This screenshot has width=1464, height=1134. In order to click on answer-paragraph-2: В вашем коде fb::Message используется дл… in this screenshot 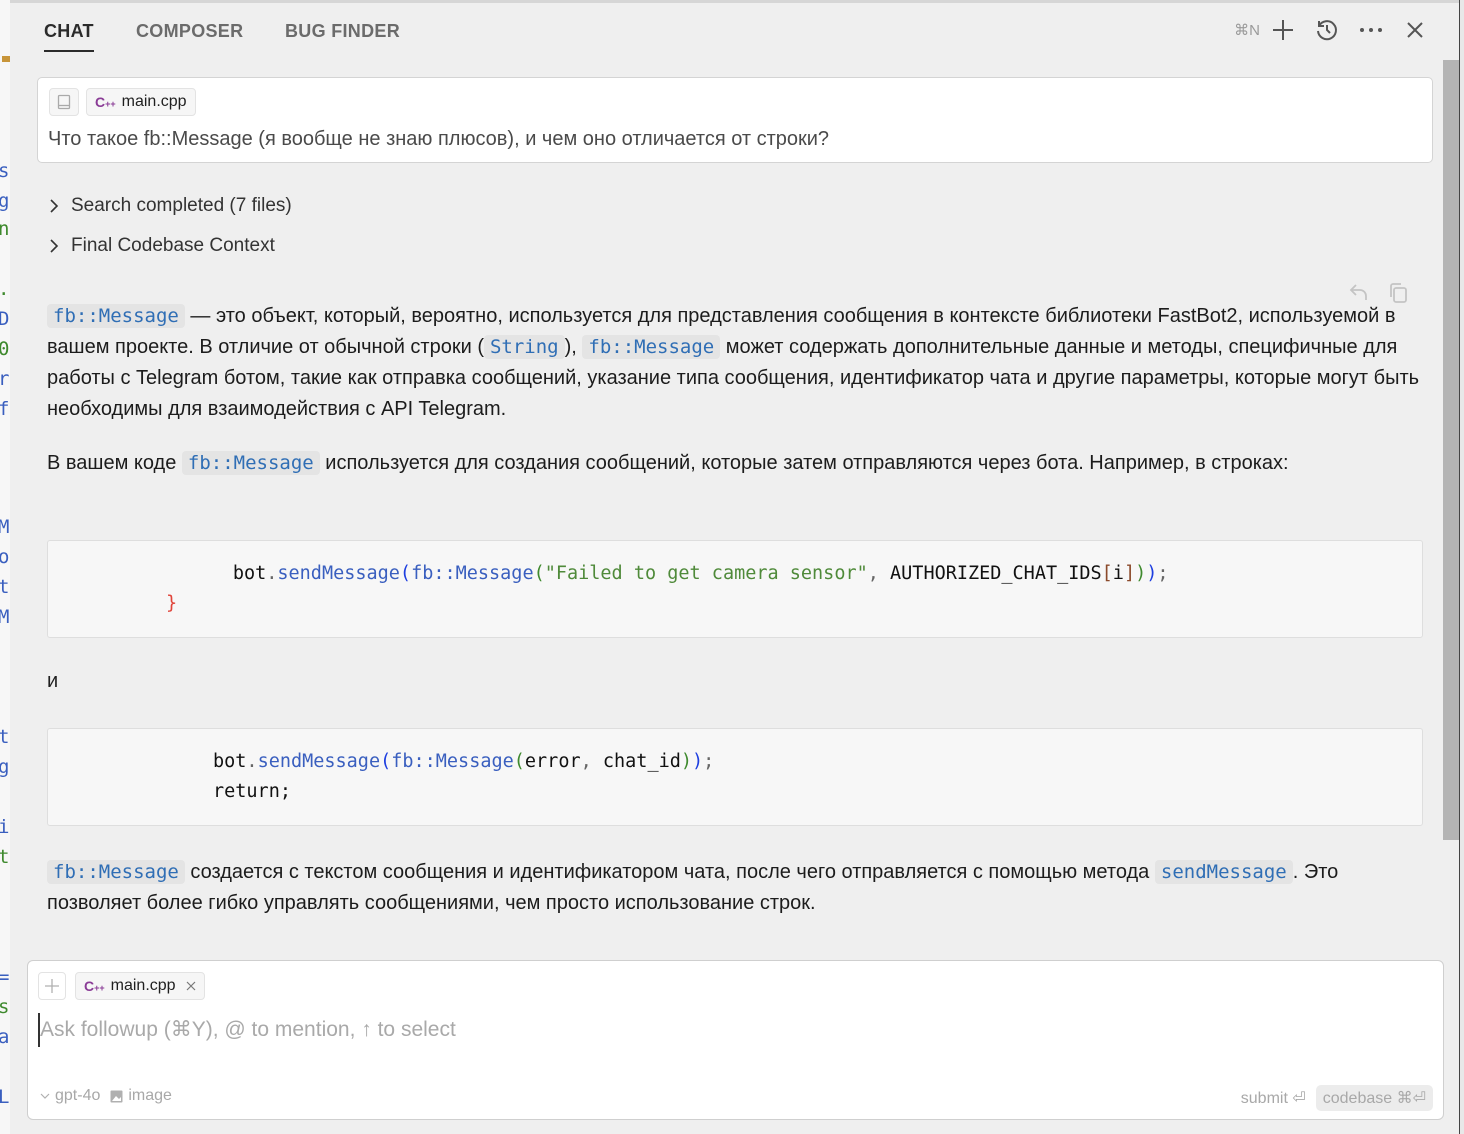, I will do `click(737, 463)`.